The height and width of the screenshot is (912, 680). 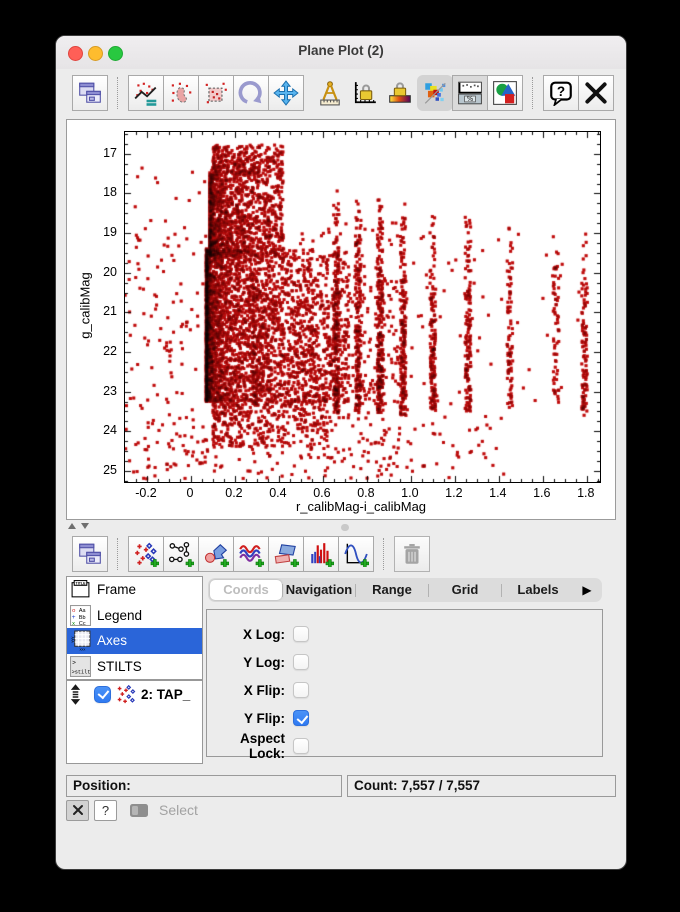 What do you see at coordinates (83, 611) in the screenshot?
I see `svg-text: Aa` at bounding box center [83, 611].